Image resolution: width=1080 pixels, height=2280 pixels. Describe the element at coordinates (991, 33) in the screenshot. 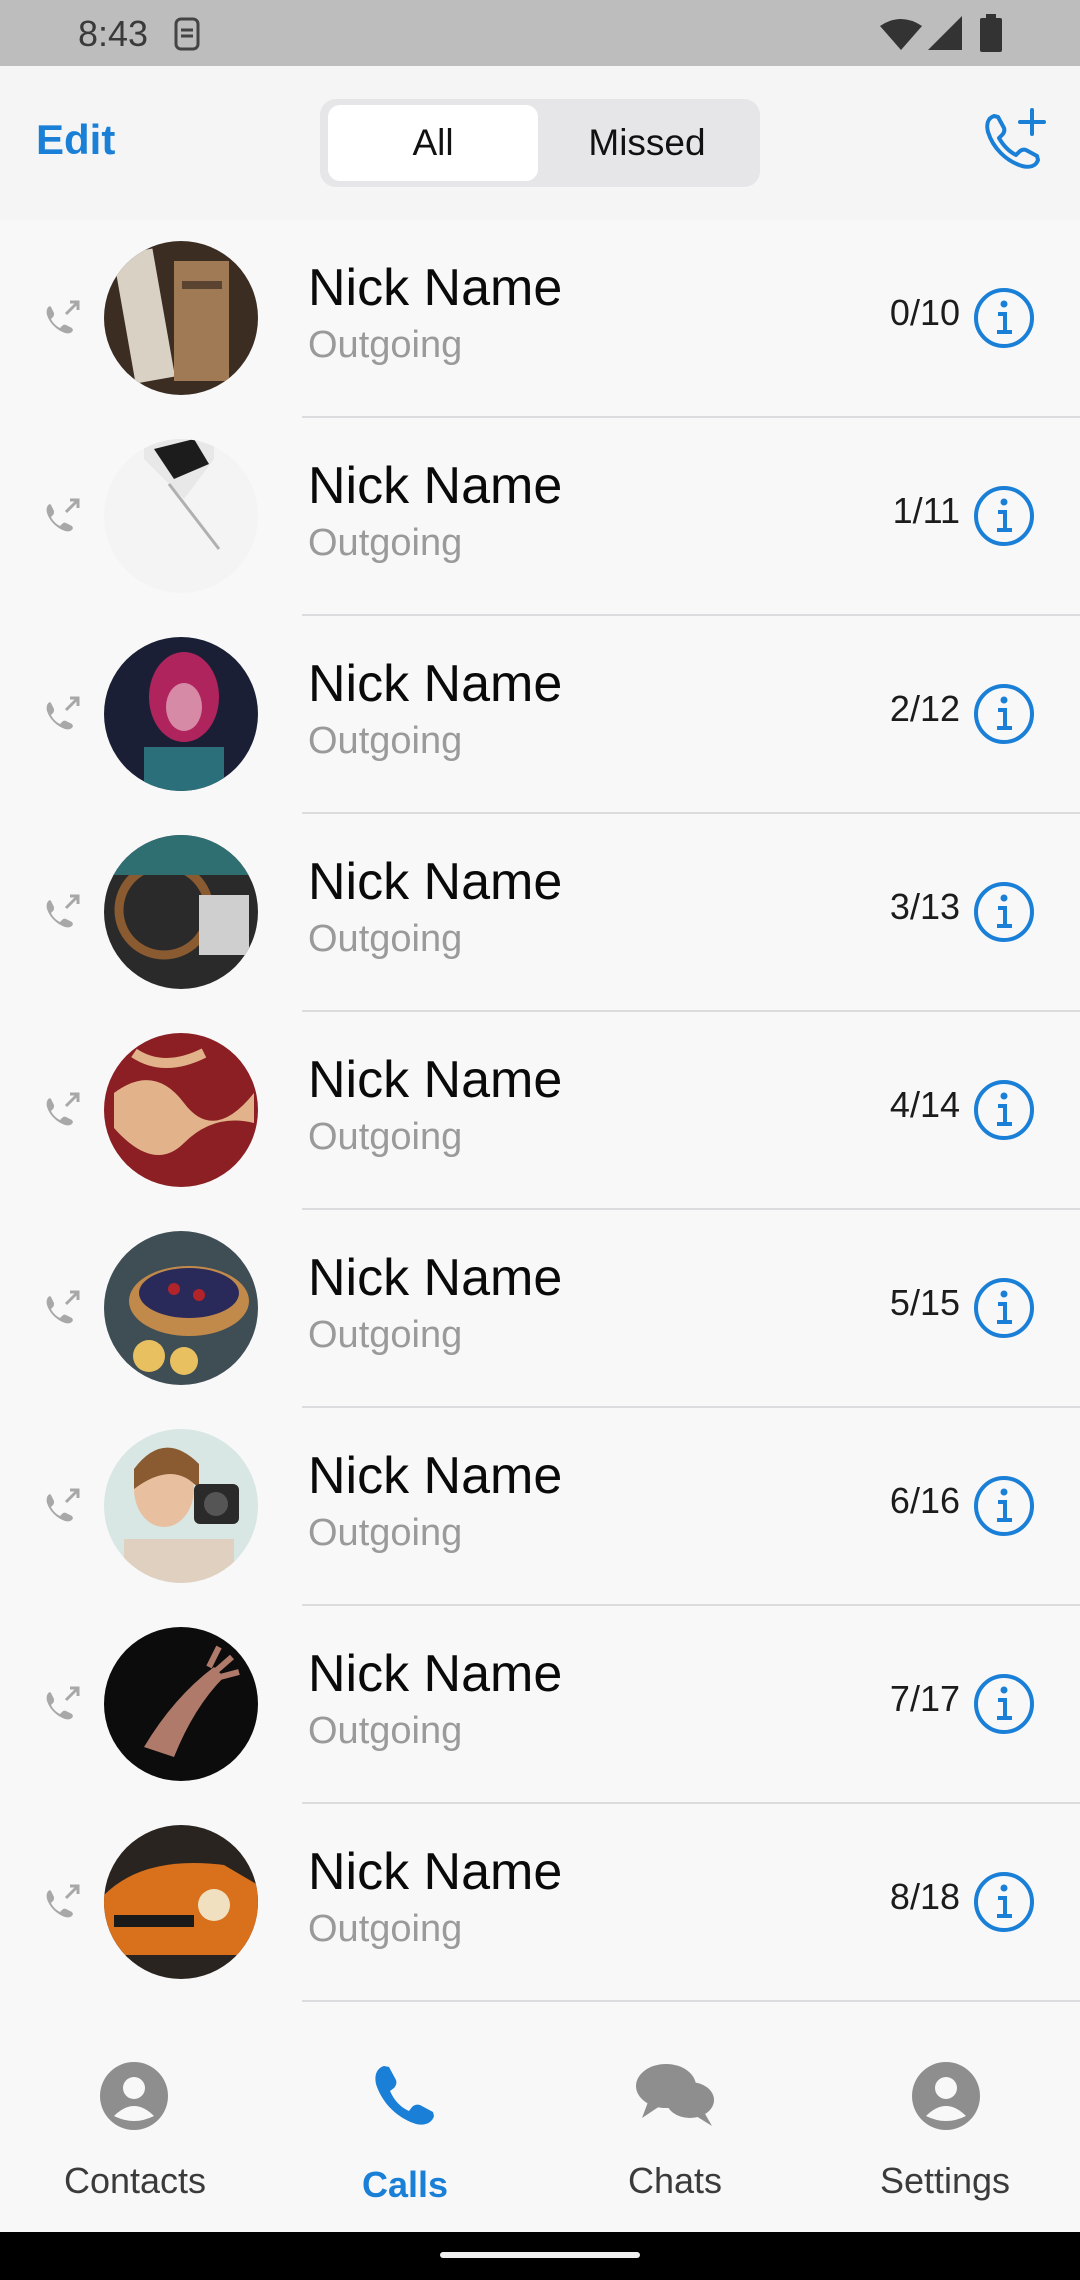

I see `battery-icon` at that location.